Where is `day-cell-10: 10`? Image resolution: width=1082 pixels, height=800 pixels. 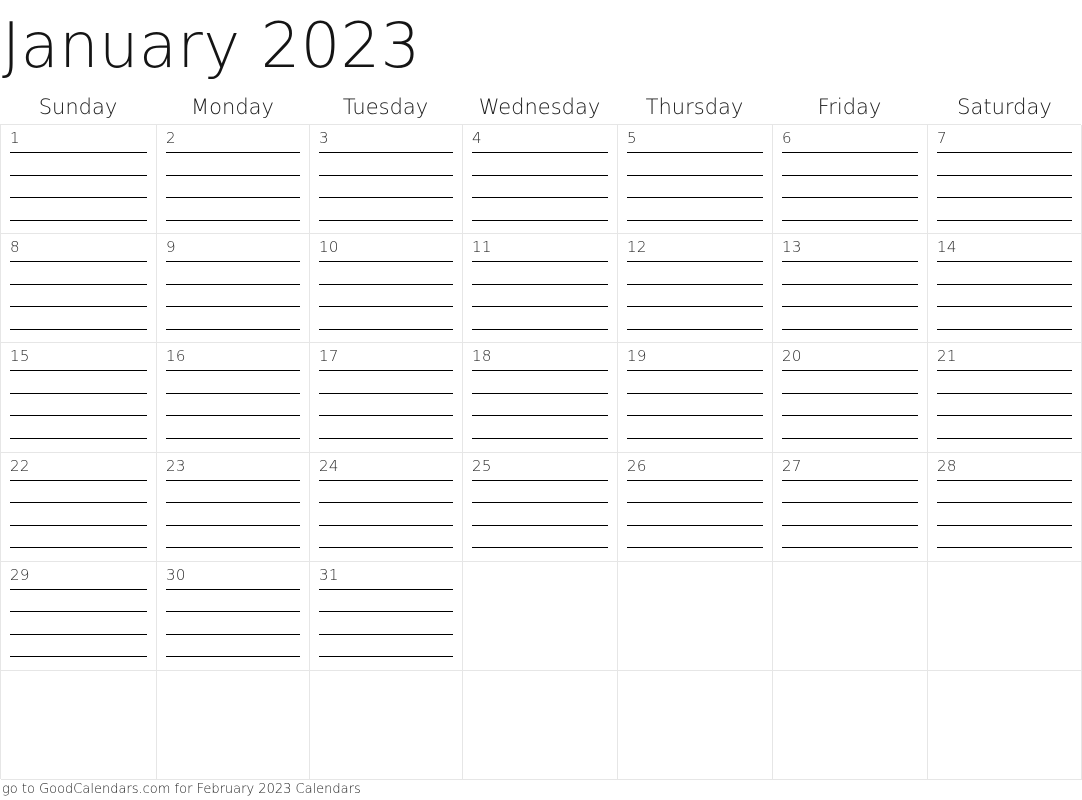
day-cell-10: 10 is located at coordinates (386, 289).